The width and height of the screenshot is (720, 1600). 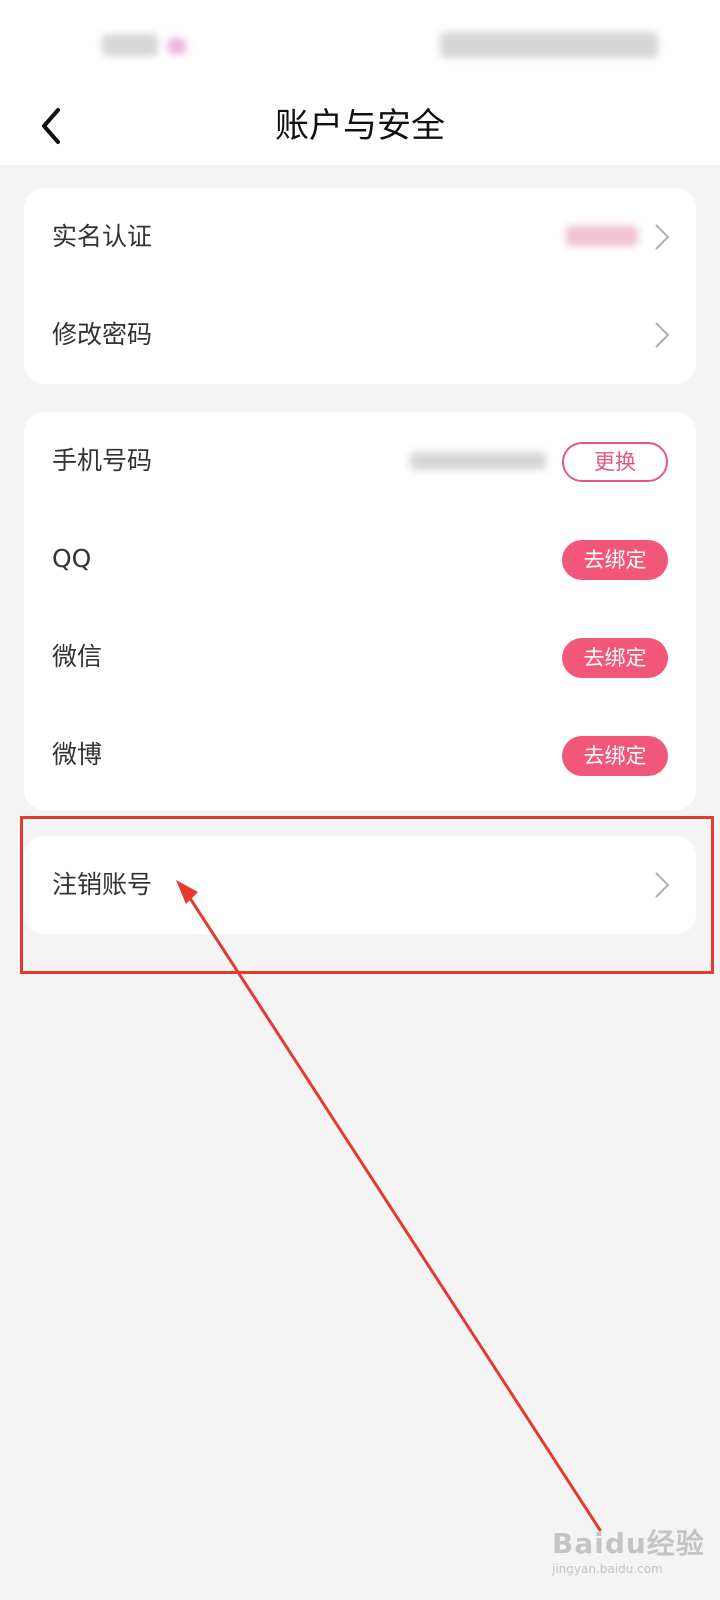 What do you see at coordinates (628, 1543) in the screenshot?
I see `watermark-main-text: Baidu经验` at bounding box center [628, 1543].